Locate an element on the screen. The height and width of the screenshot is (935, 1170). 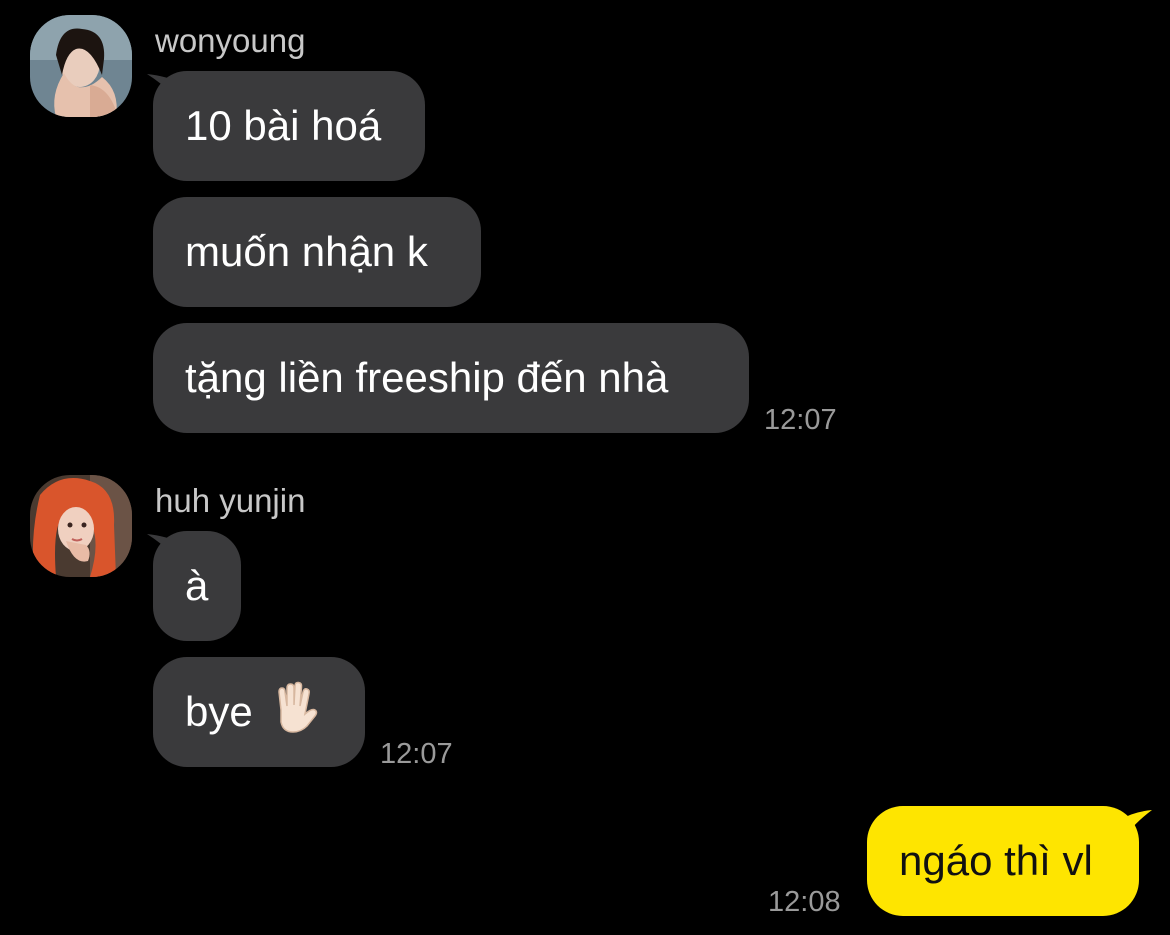
message-bubble: muốn nhận k is located at coordinates (317, 252).